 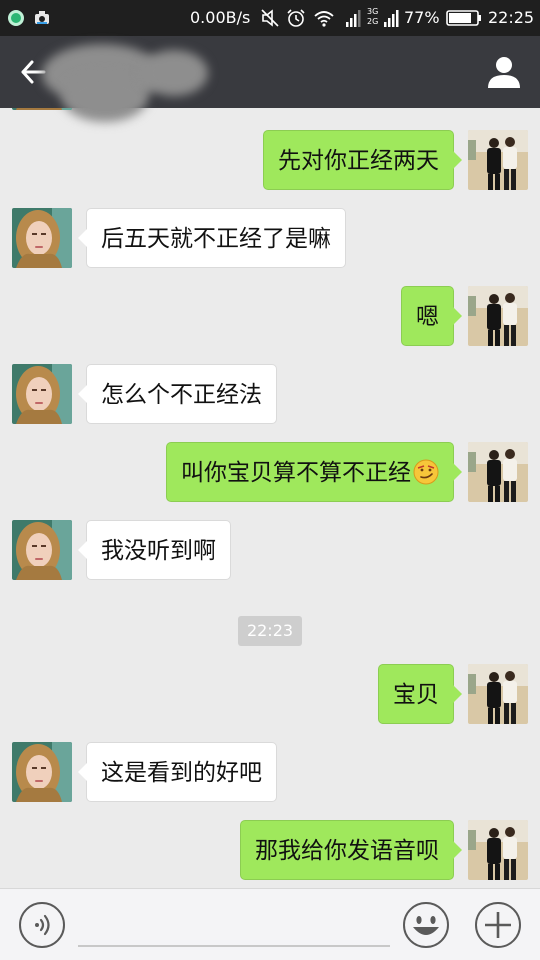 I want to click on message-bubble-outgoing: 叫你宝贝算不算不正经, so click(x=314, y=472).